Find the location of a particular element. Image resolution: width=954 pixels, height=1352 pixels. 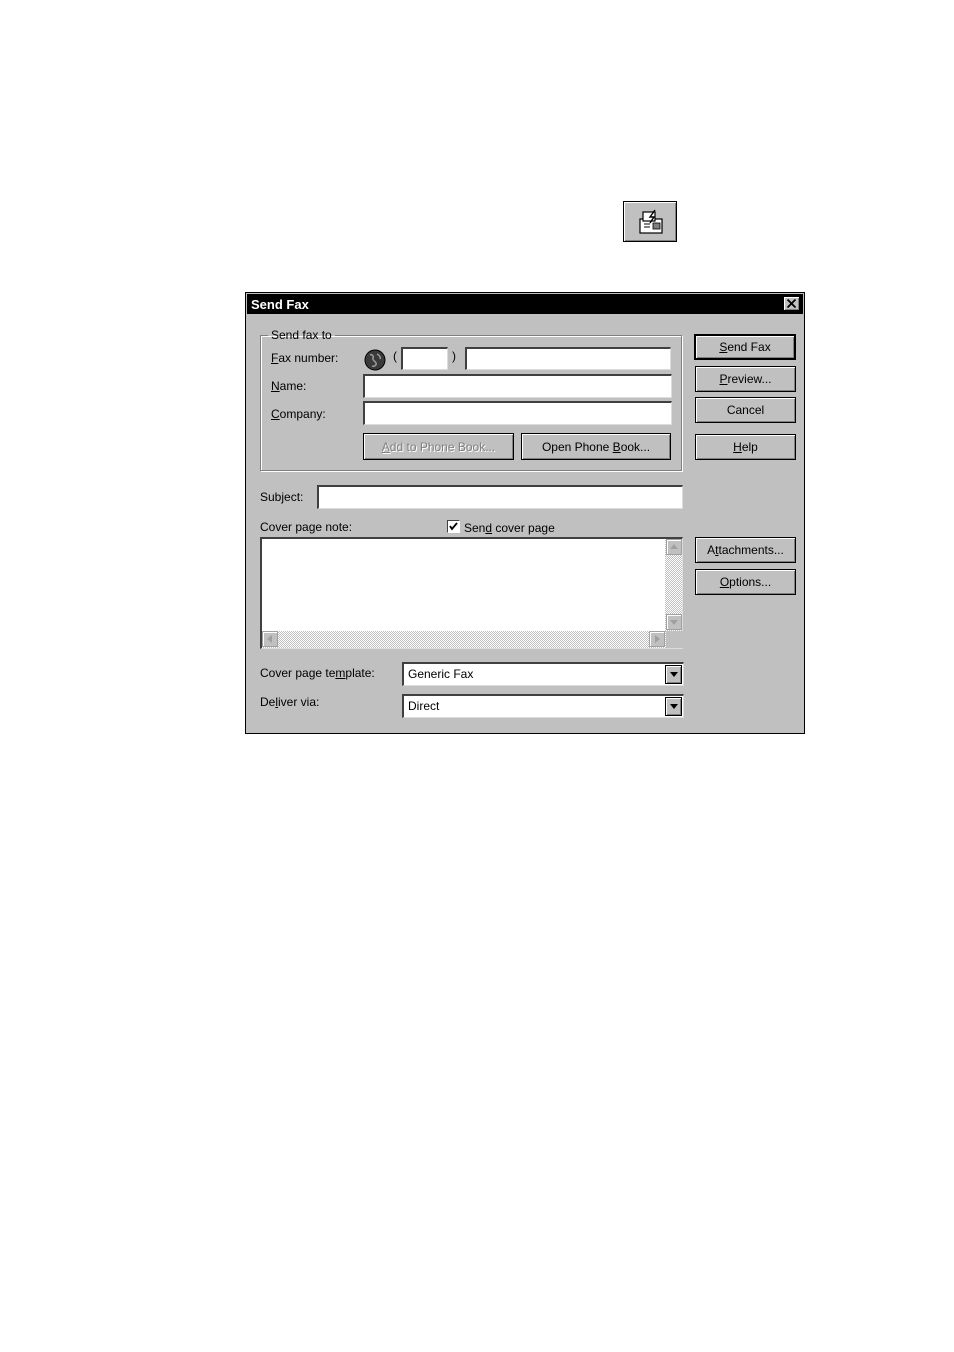

send-cover-page-checkbox is located at coordinates (453, 526).